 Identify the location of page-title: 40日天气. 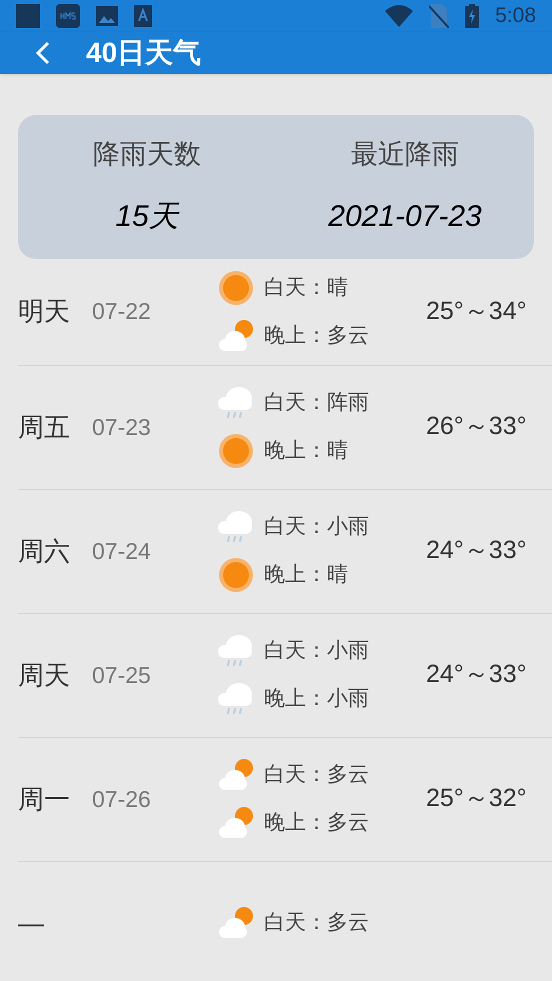
(144, 53).